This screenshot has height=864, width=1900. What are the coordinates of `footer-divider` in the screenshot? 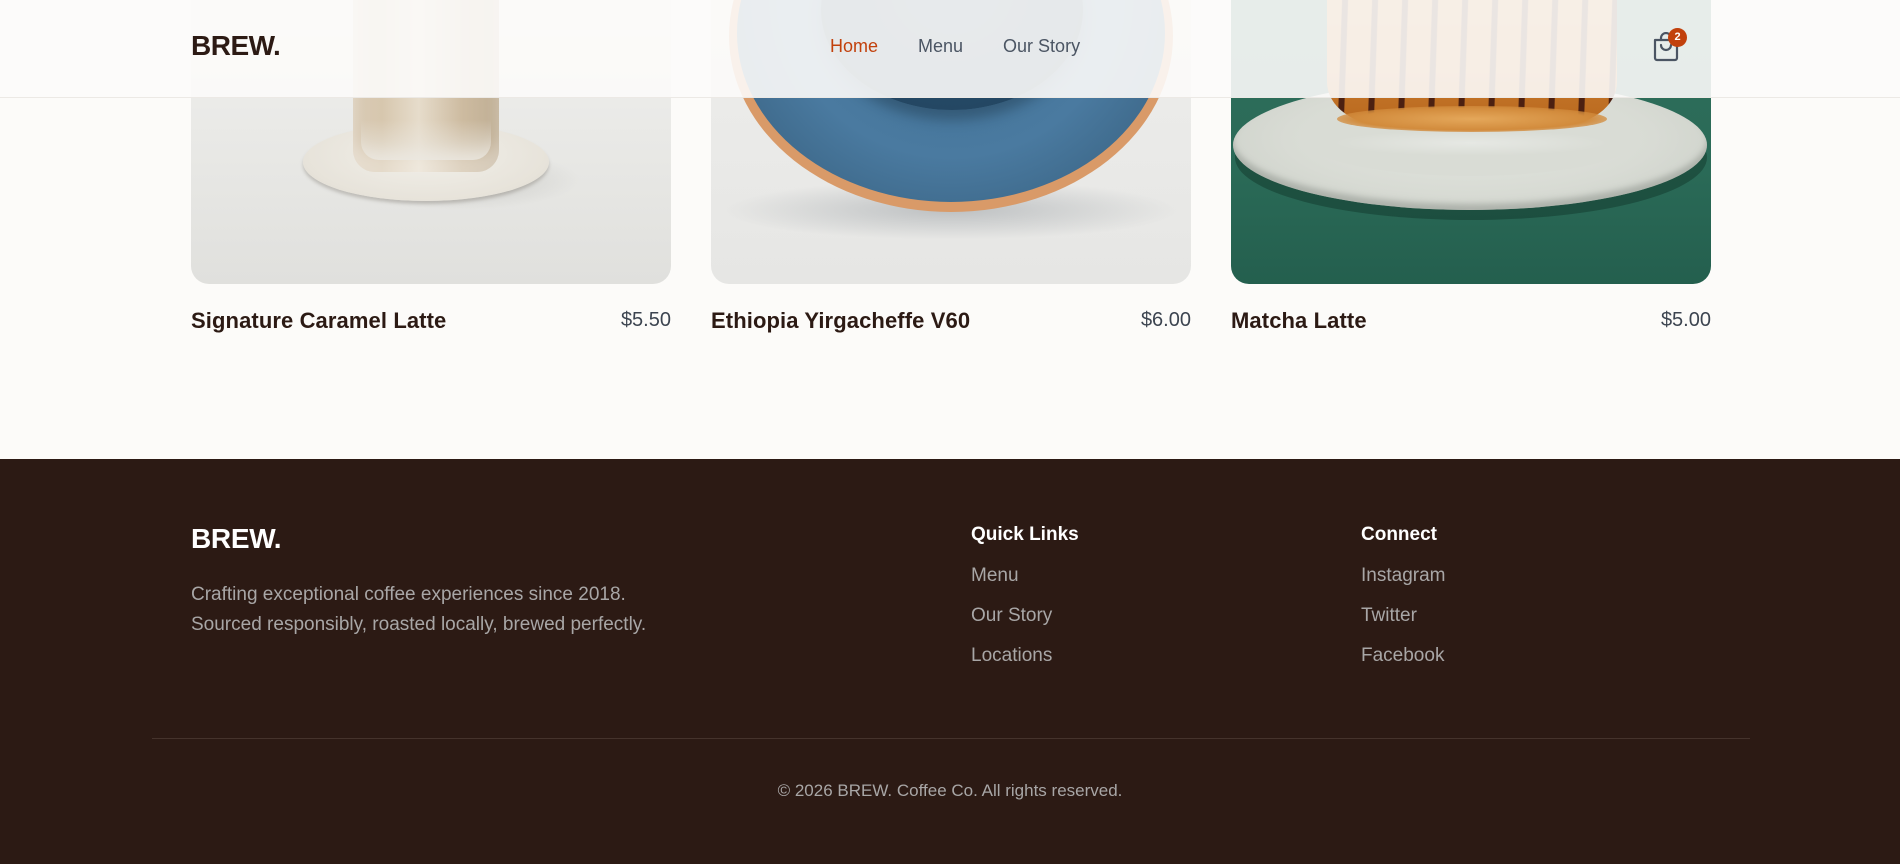 It's located at (951, 738).